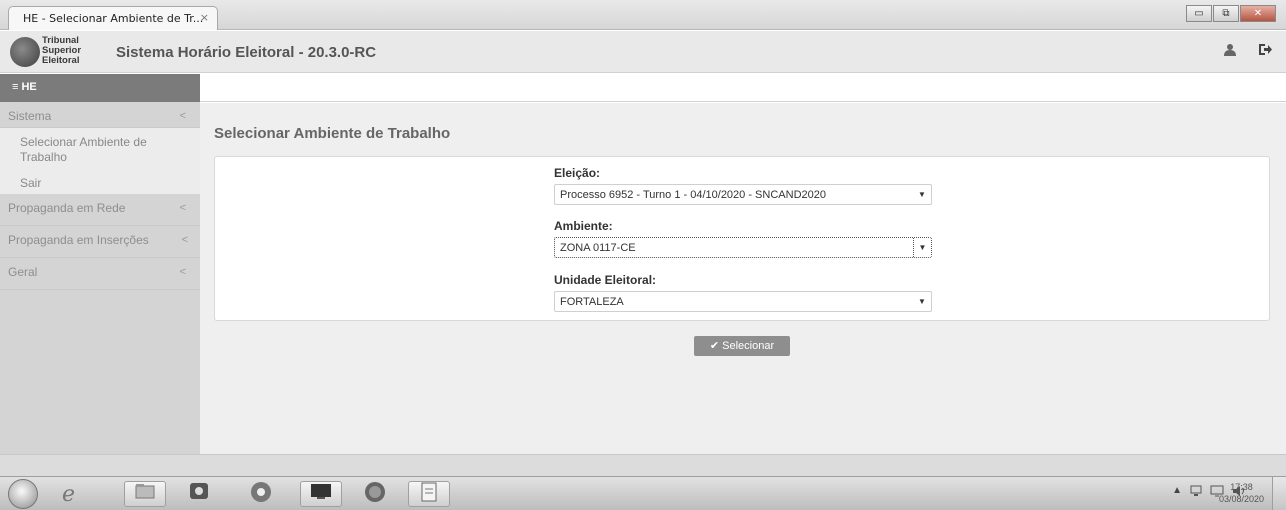  Describe the element at coordinates (23, 494) in the screenshot. I see `start-button-icon` at that location.